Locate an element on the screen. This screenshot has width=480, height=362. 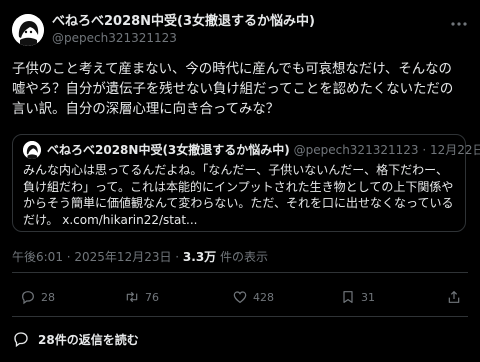
bookmark-icon is located at coordinates (348, 297).